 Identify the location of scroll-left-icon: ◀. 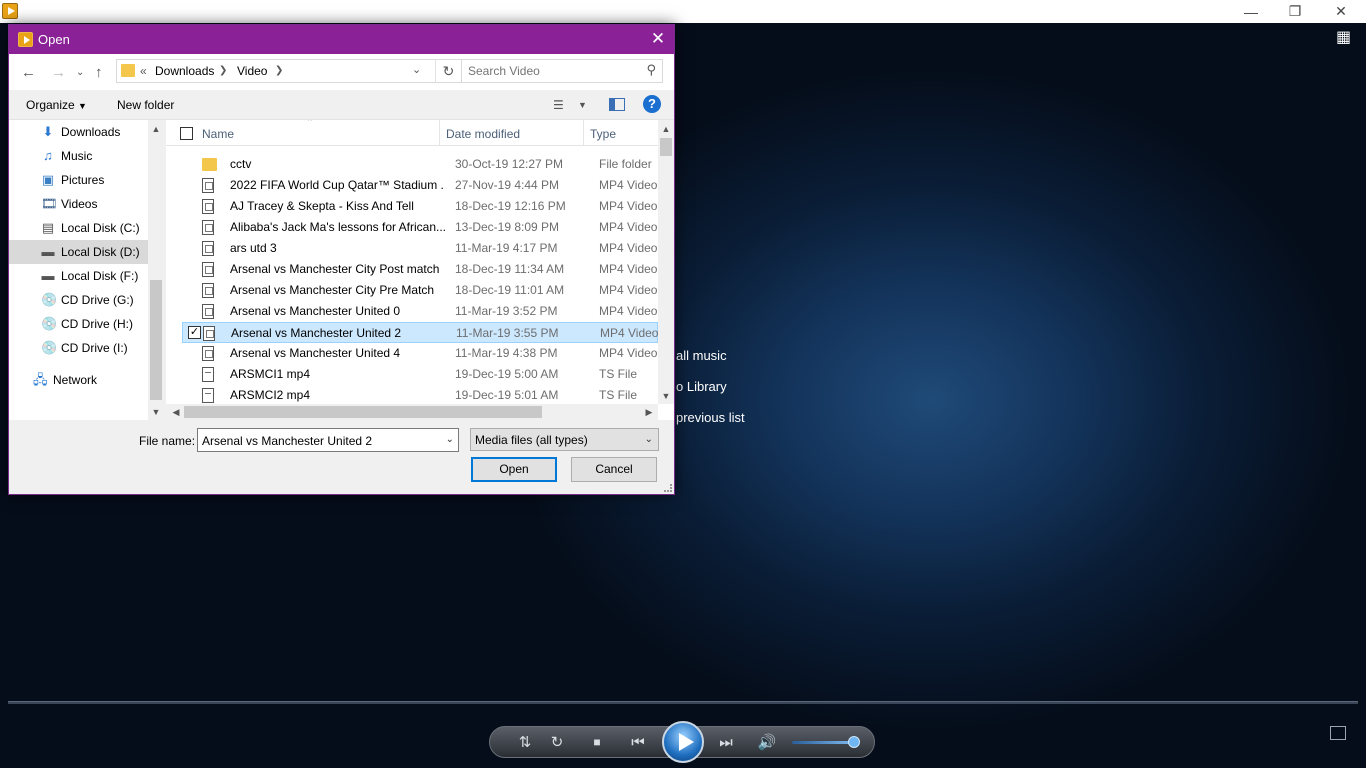
(176, 412).